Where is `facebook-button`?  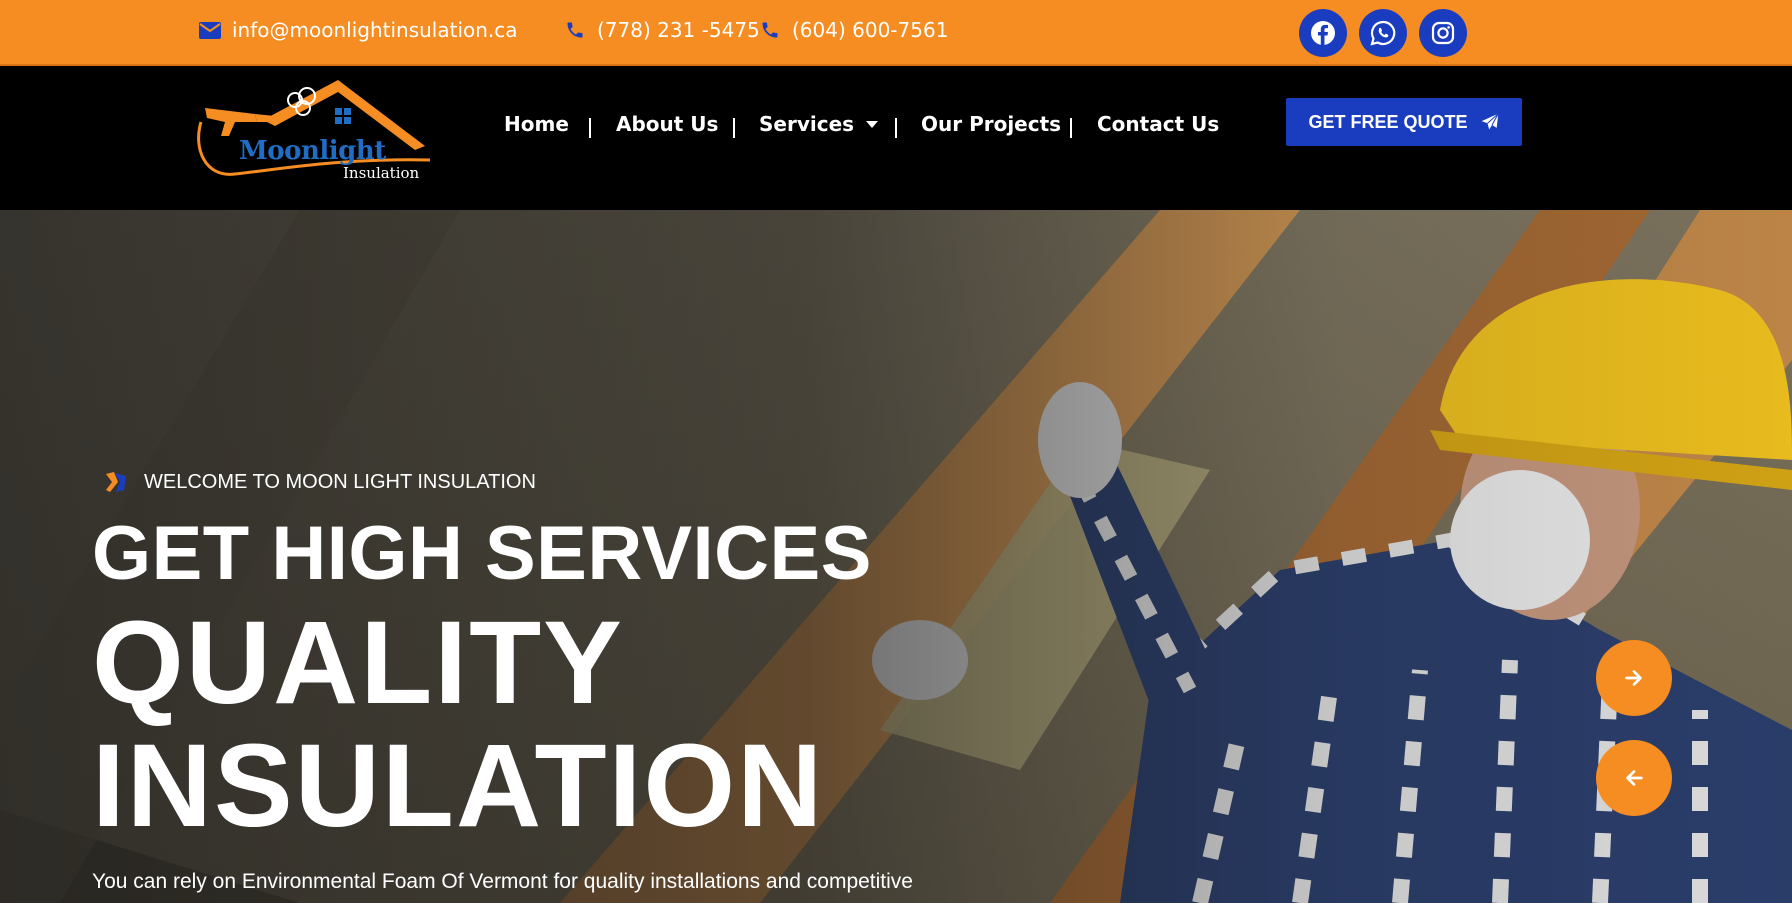 facebook-button is located at coordinates (1323, 33).